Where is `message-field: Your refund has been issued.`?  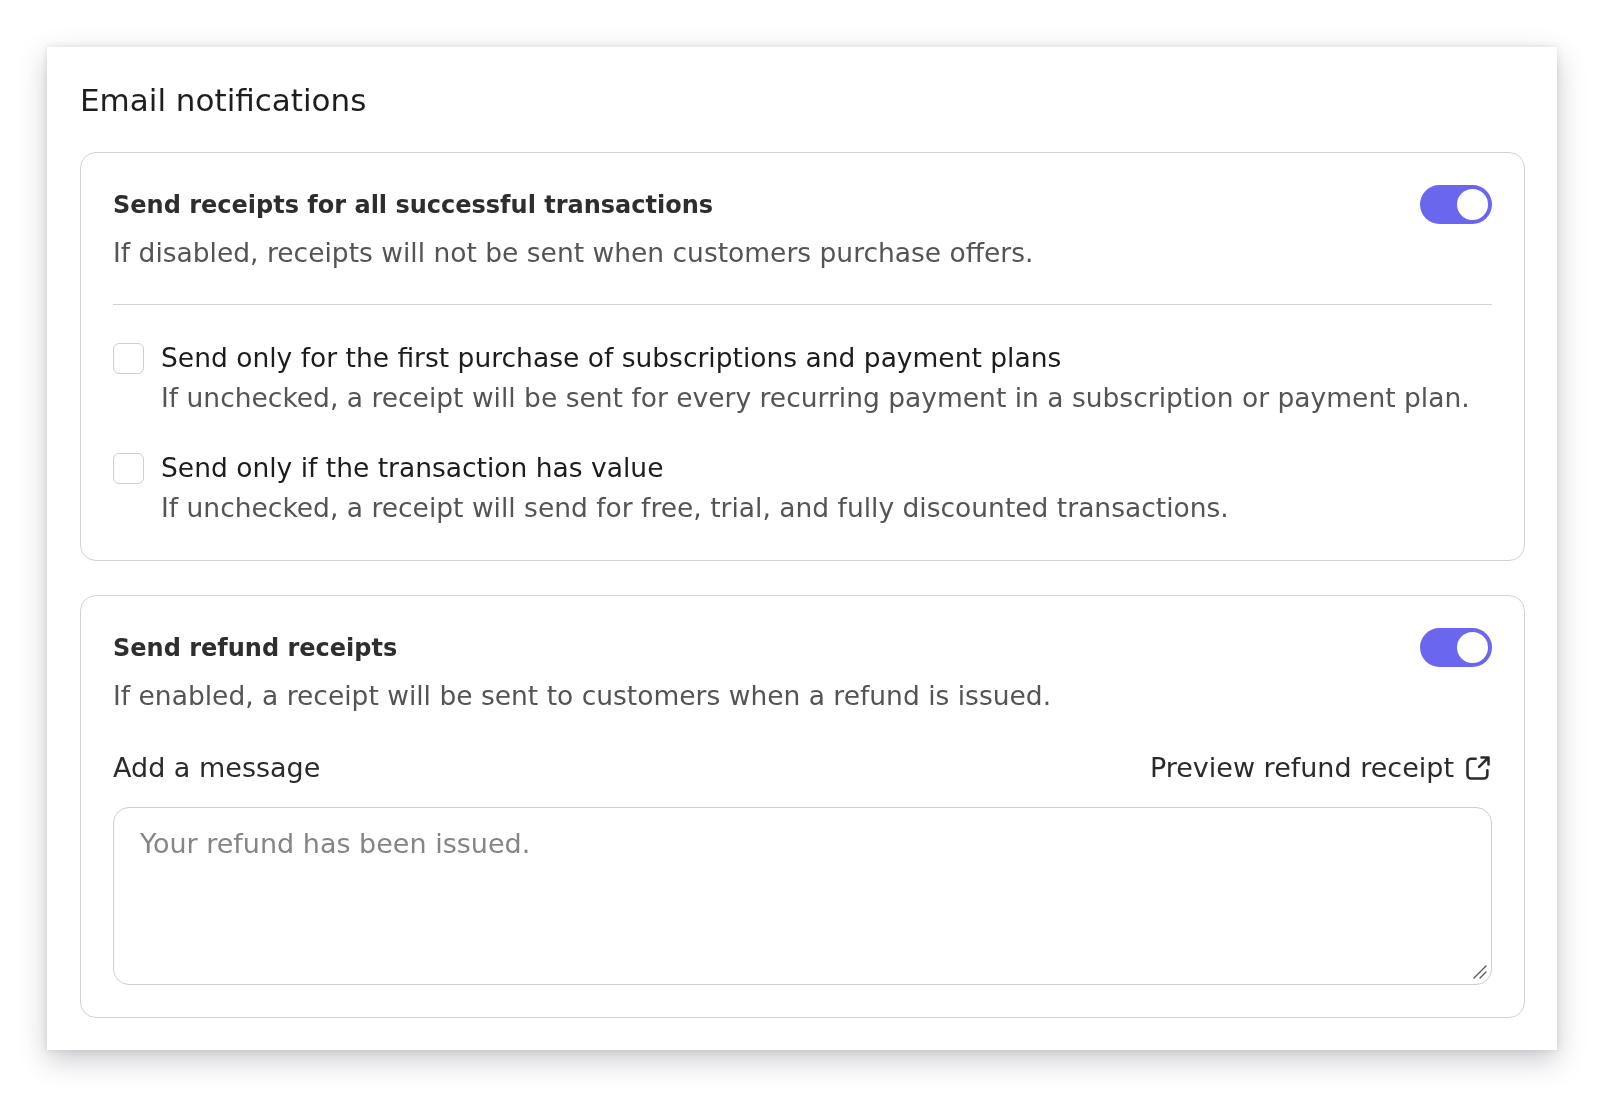 message-field: Your refund has been issued. is located at coordinates (802, 896).